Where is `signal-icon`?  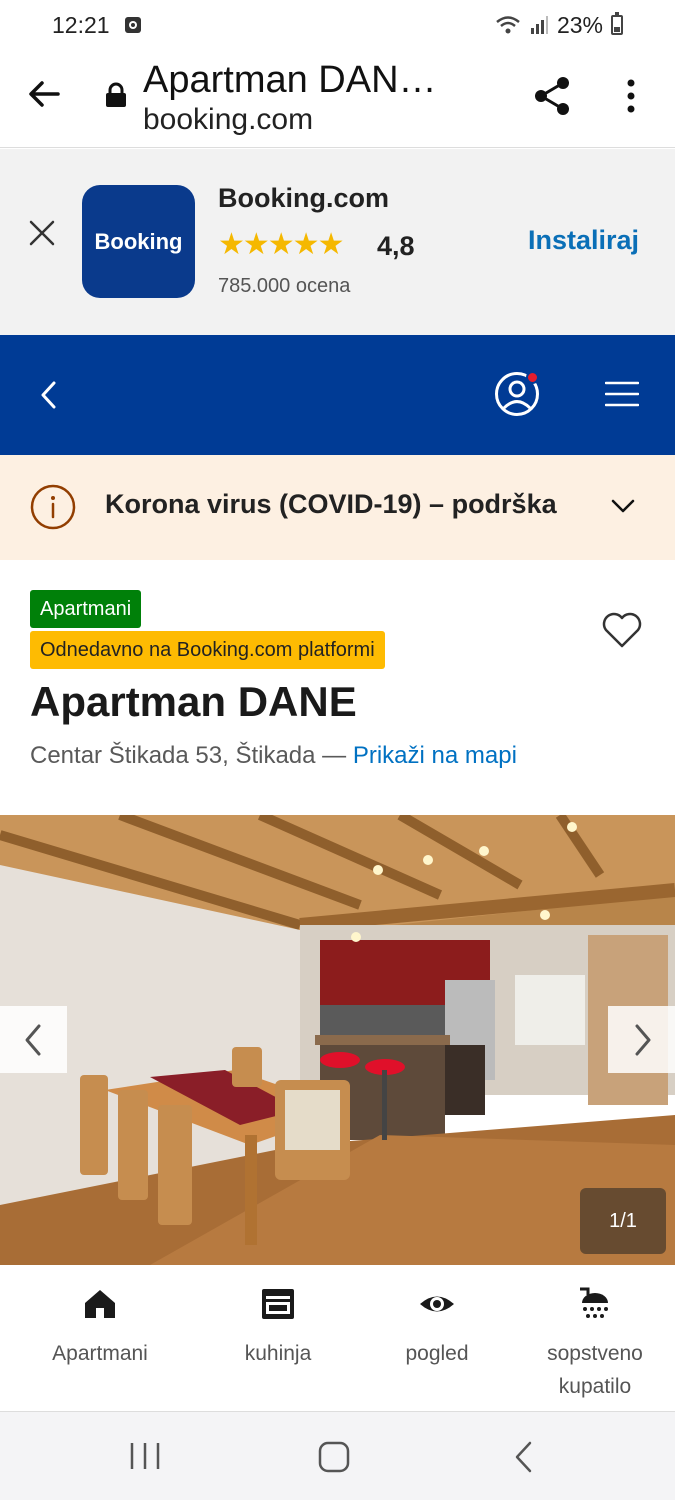
signal-icon is located at coordinates (539, 25).